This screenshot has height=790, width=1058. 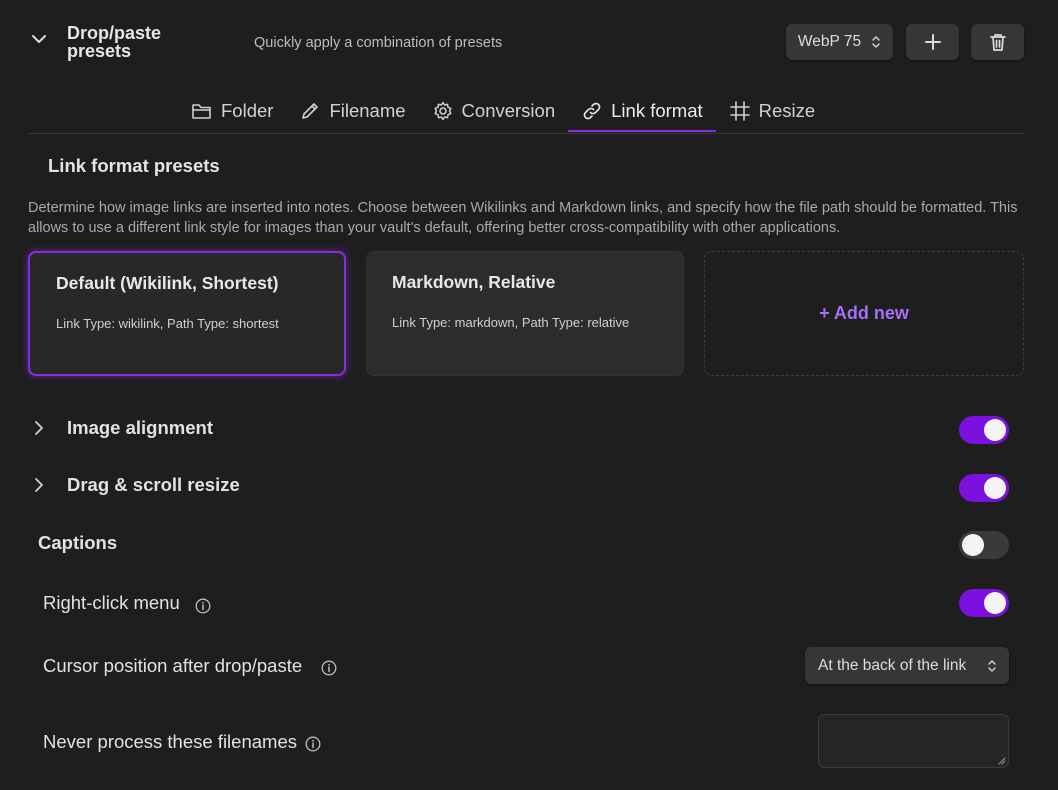 I want to click on crop-icon, so click(x=740, y=111).